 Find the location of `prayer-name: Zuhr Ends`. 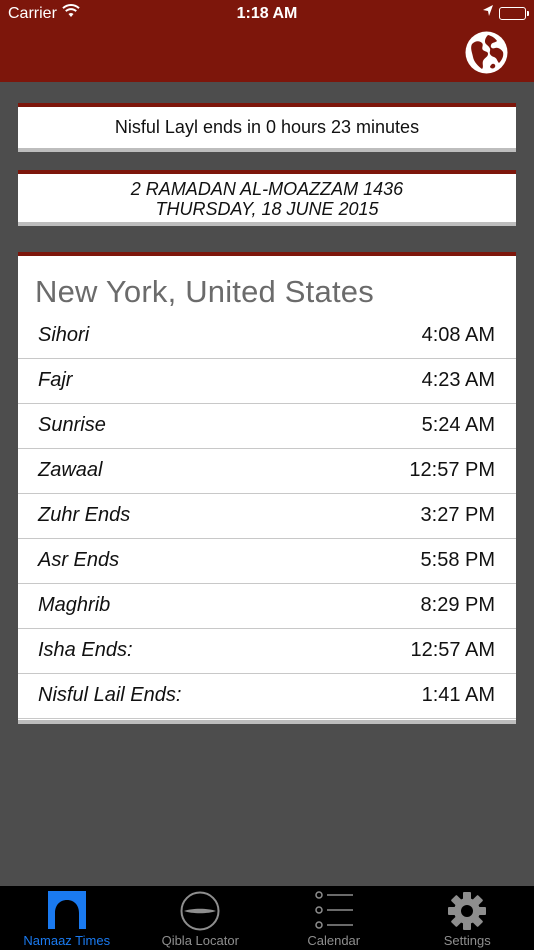

prayer-name: Zuhr Ends is located at coordinates (84, 515).